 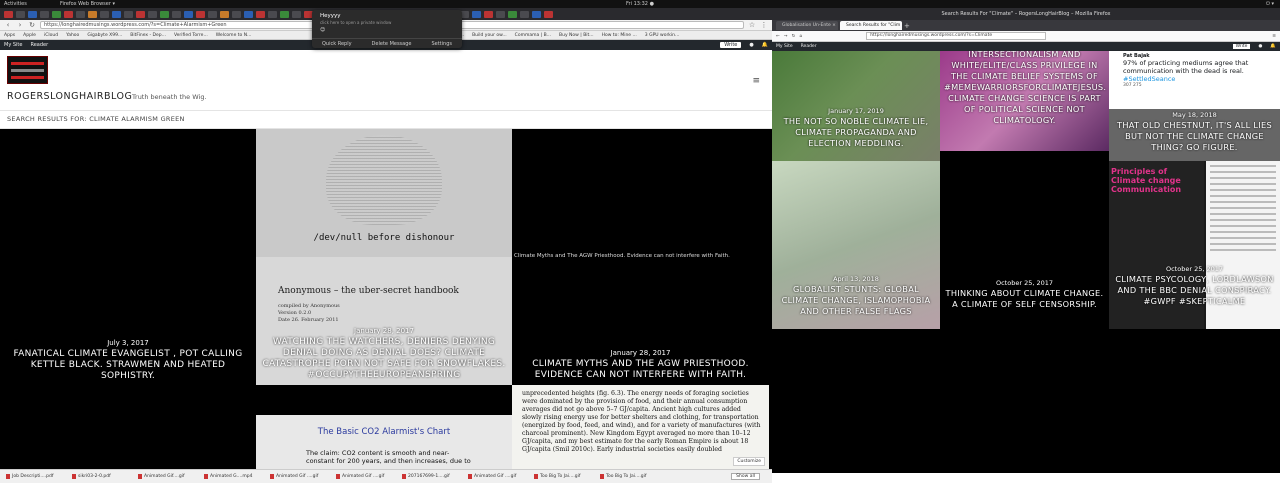 I want to click on menu-icon: ⋮, so click(x=764, y=25).